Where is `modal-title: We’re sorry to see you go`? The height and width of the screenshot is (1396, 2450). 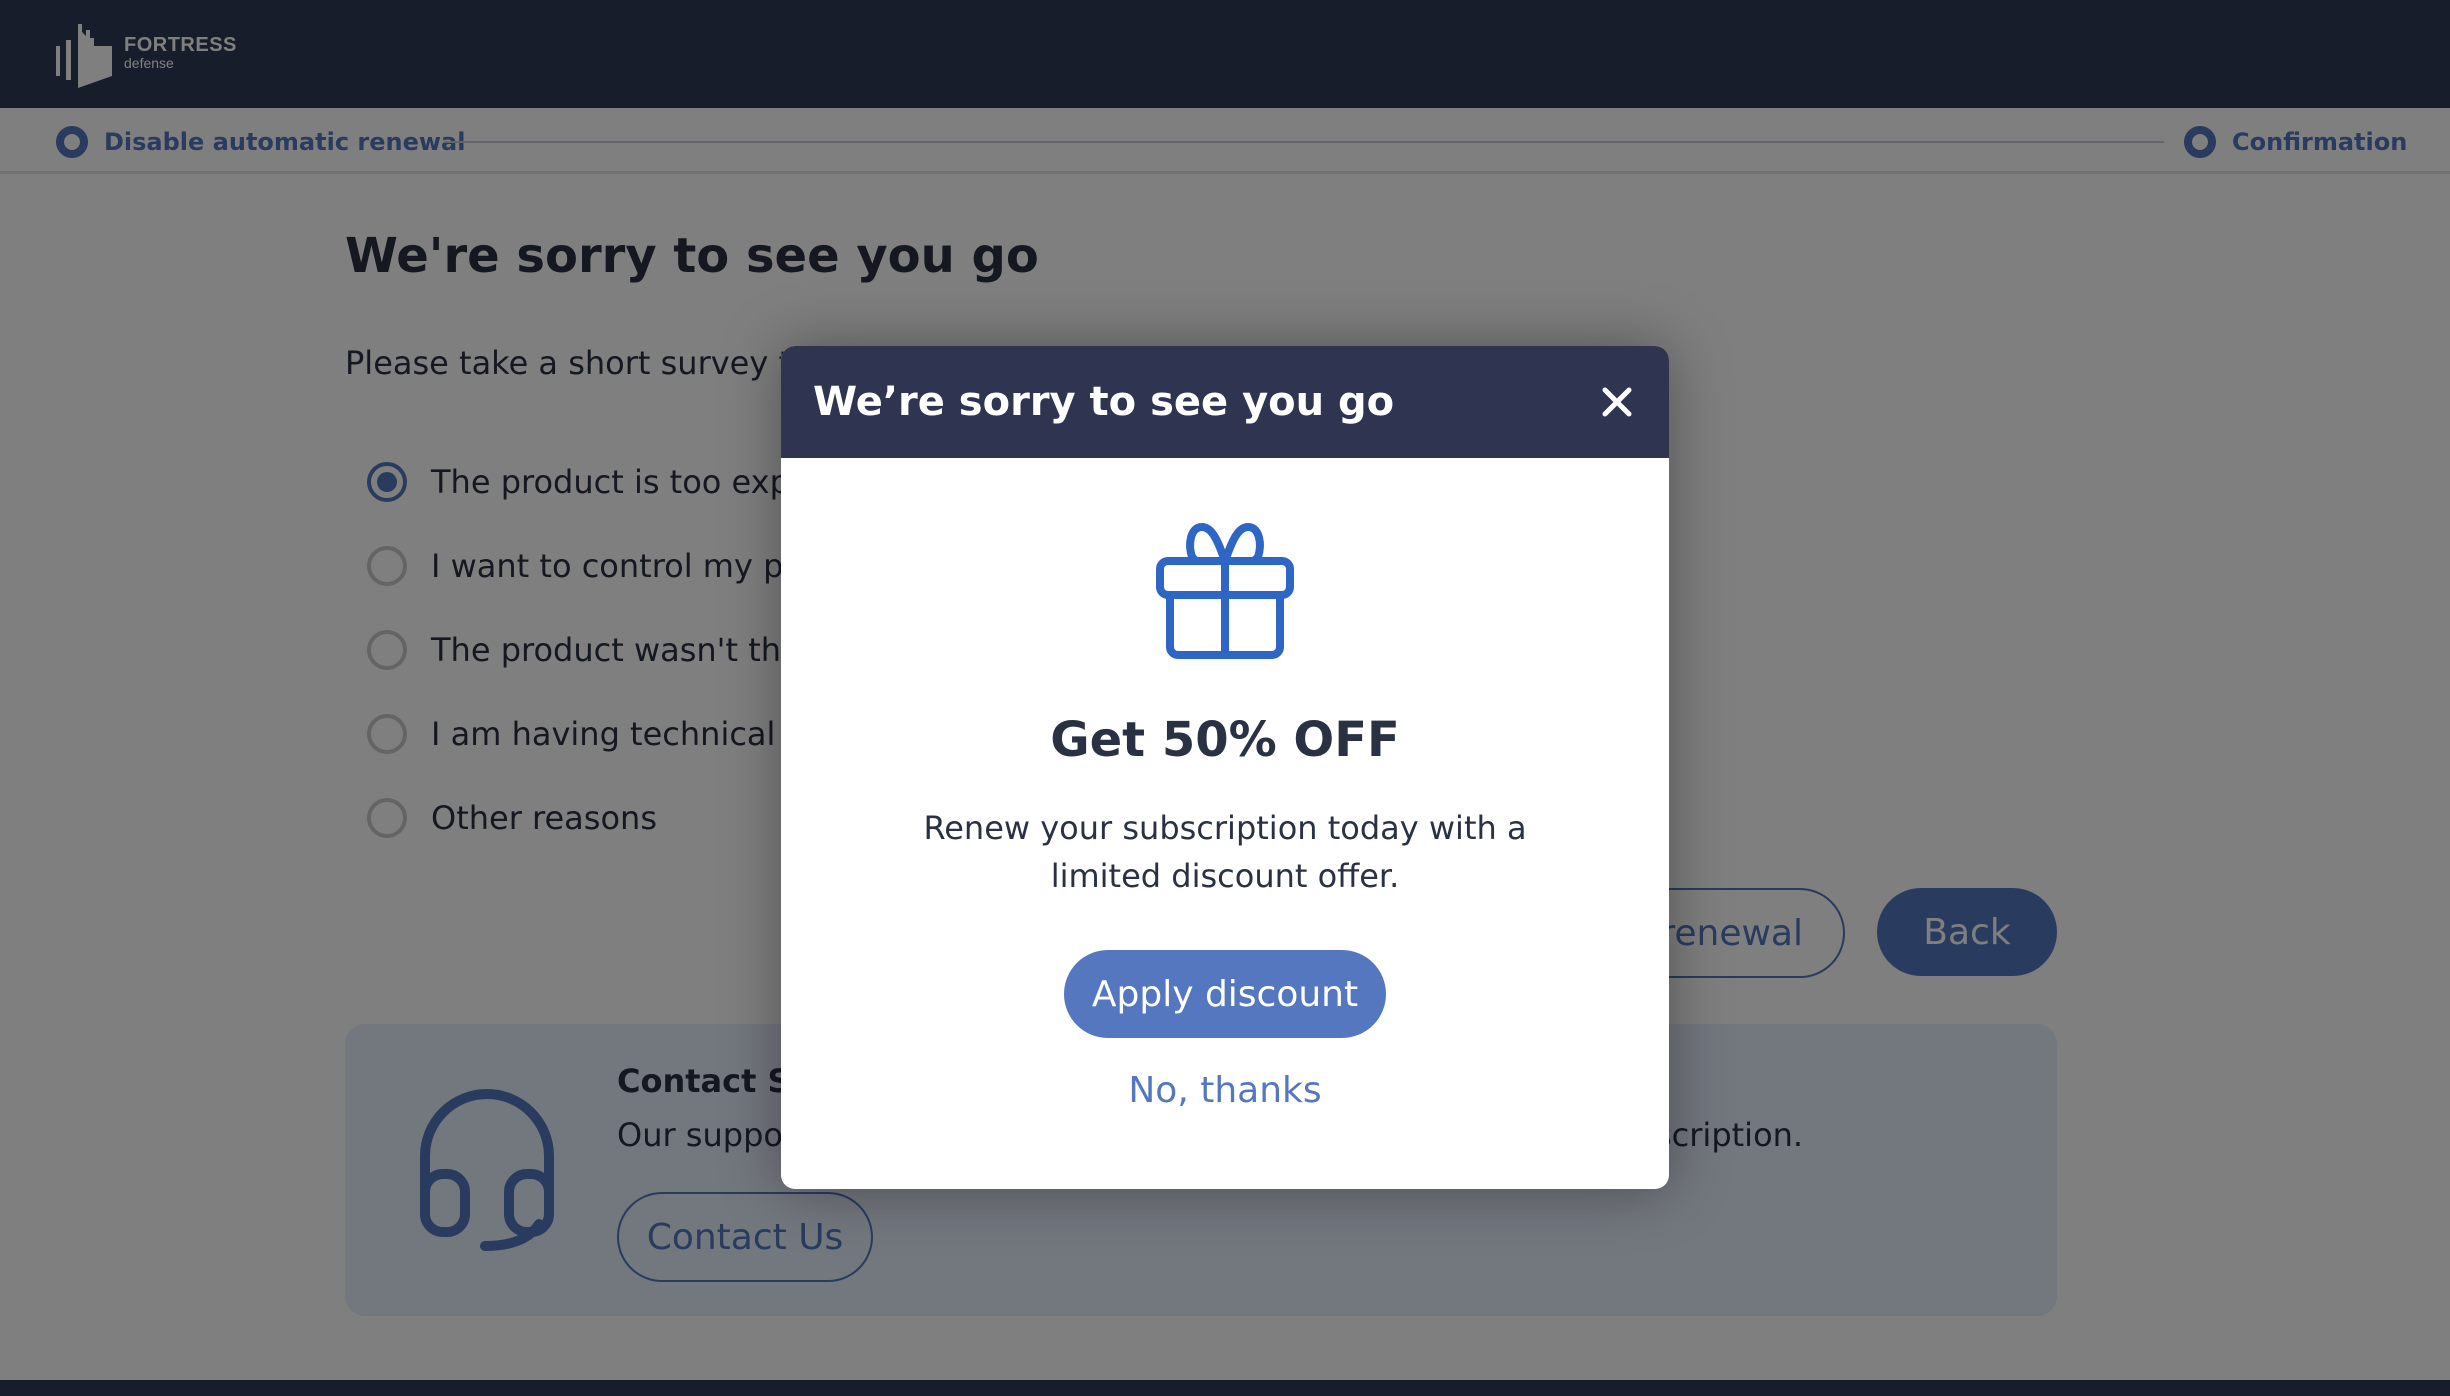 modal-title: We’re sorry to see you go is located at coordinates (1104, 402).